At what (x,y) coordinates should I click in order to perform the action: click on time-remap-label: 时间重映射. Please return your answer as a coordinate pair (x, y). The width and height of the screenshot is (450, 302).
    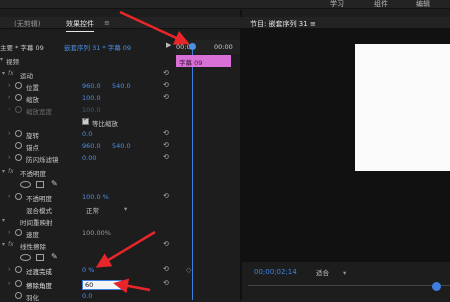
    Looking at the image, I should click on (36, 223).